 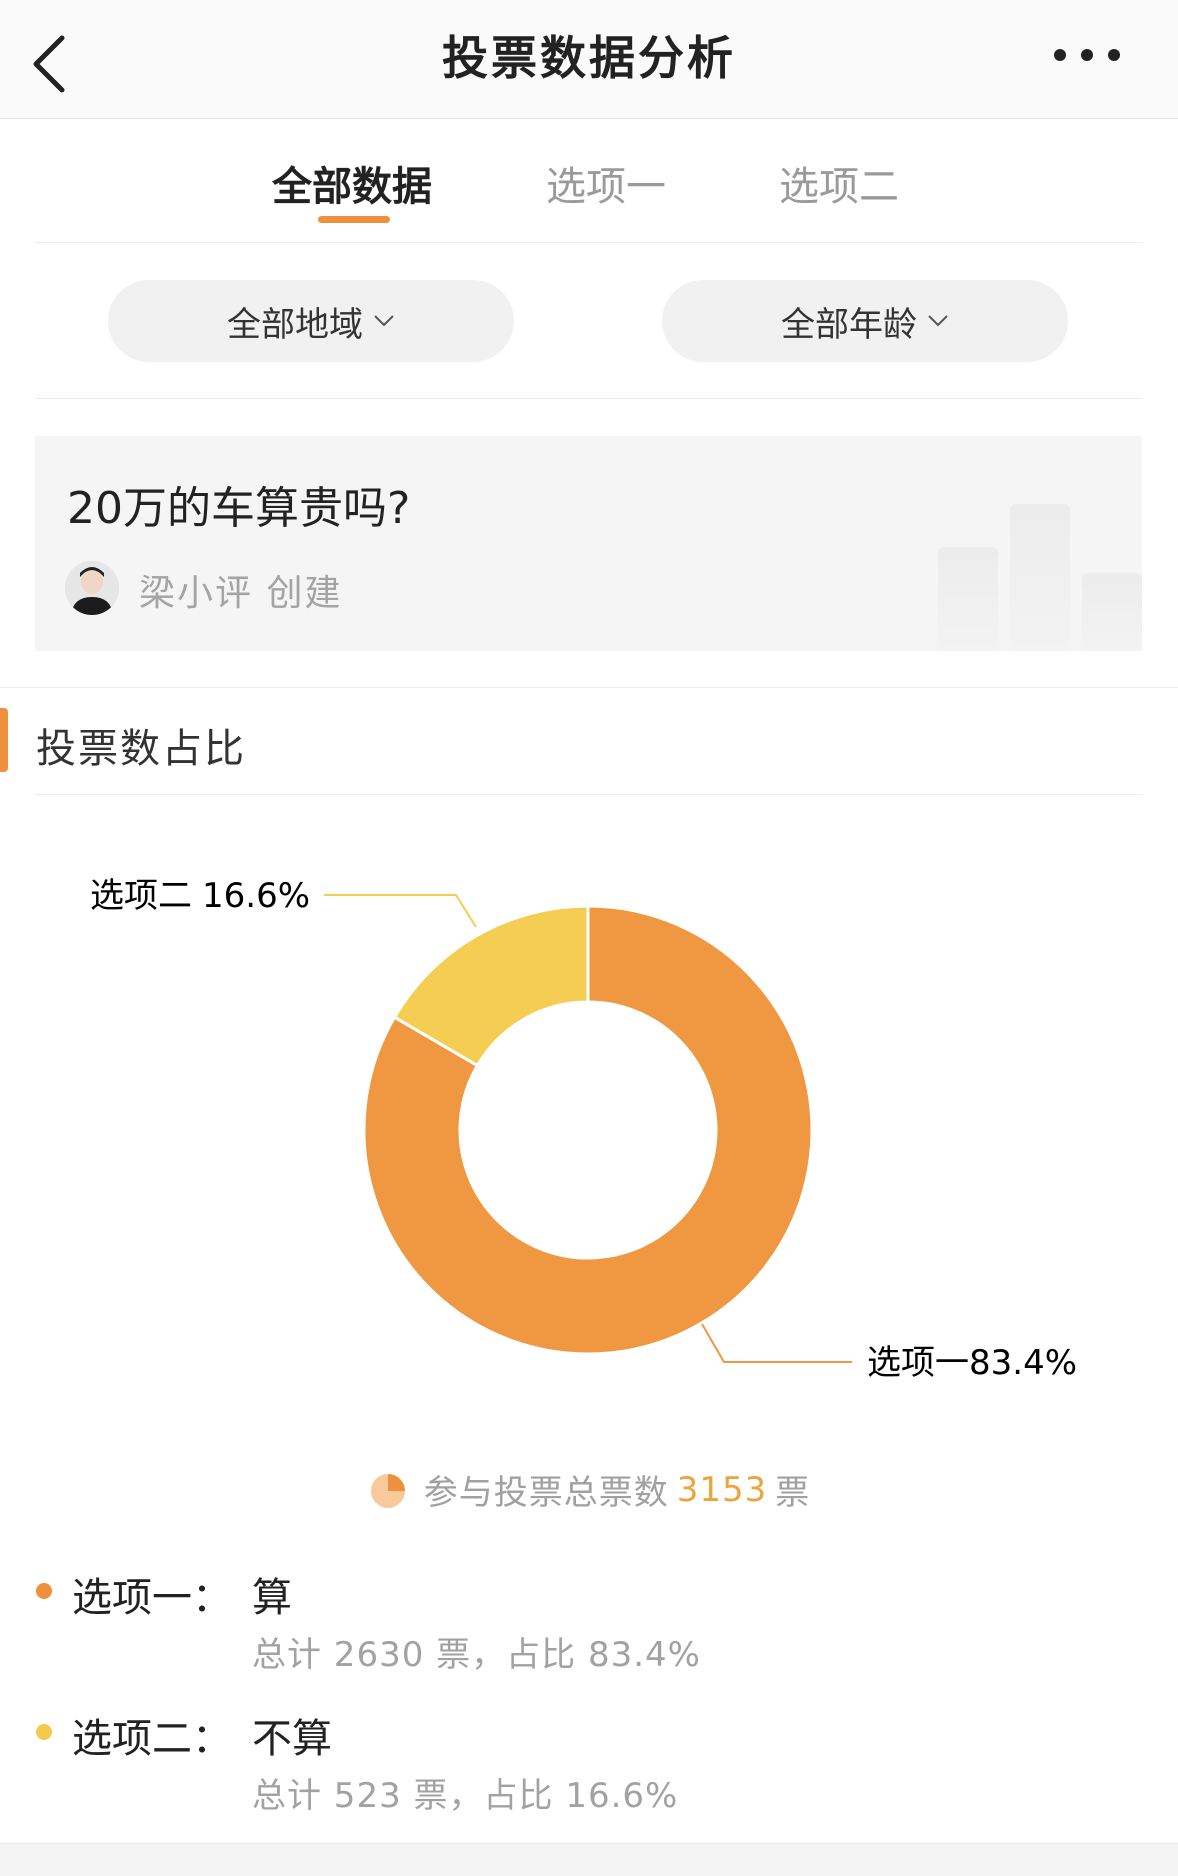 I want to click on option-one-dot, so click(x=44, y=1591).